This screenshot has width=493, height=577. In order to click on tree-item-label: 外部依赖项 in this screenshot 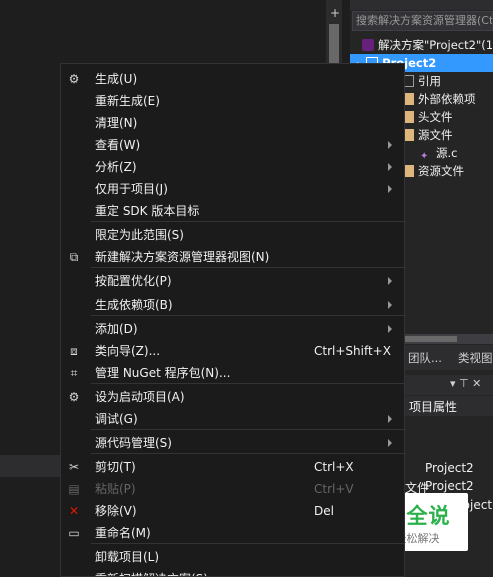, I will do `click(447, 99)`.